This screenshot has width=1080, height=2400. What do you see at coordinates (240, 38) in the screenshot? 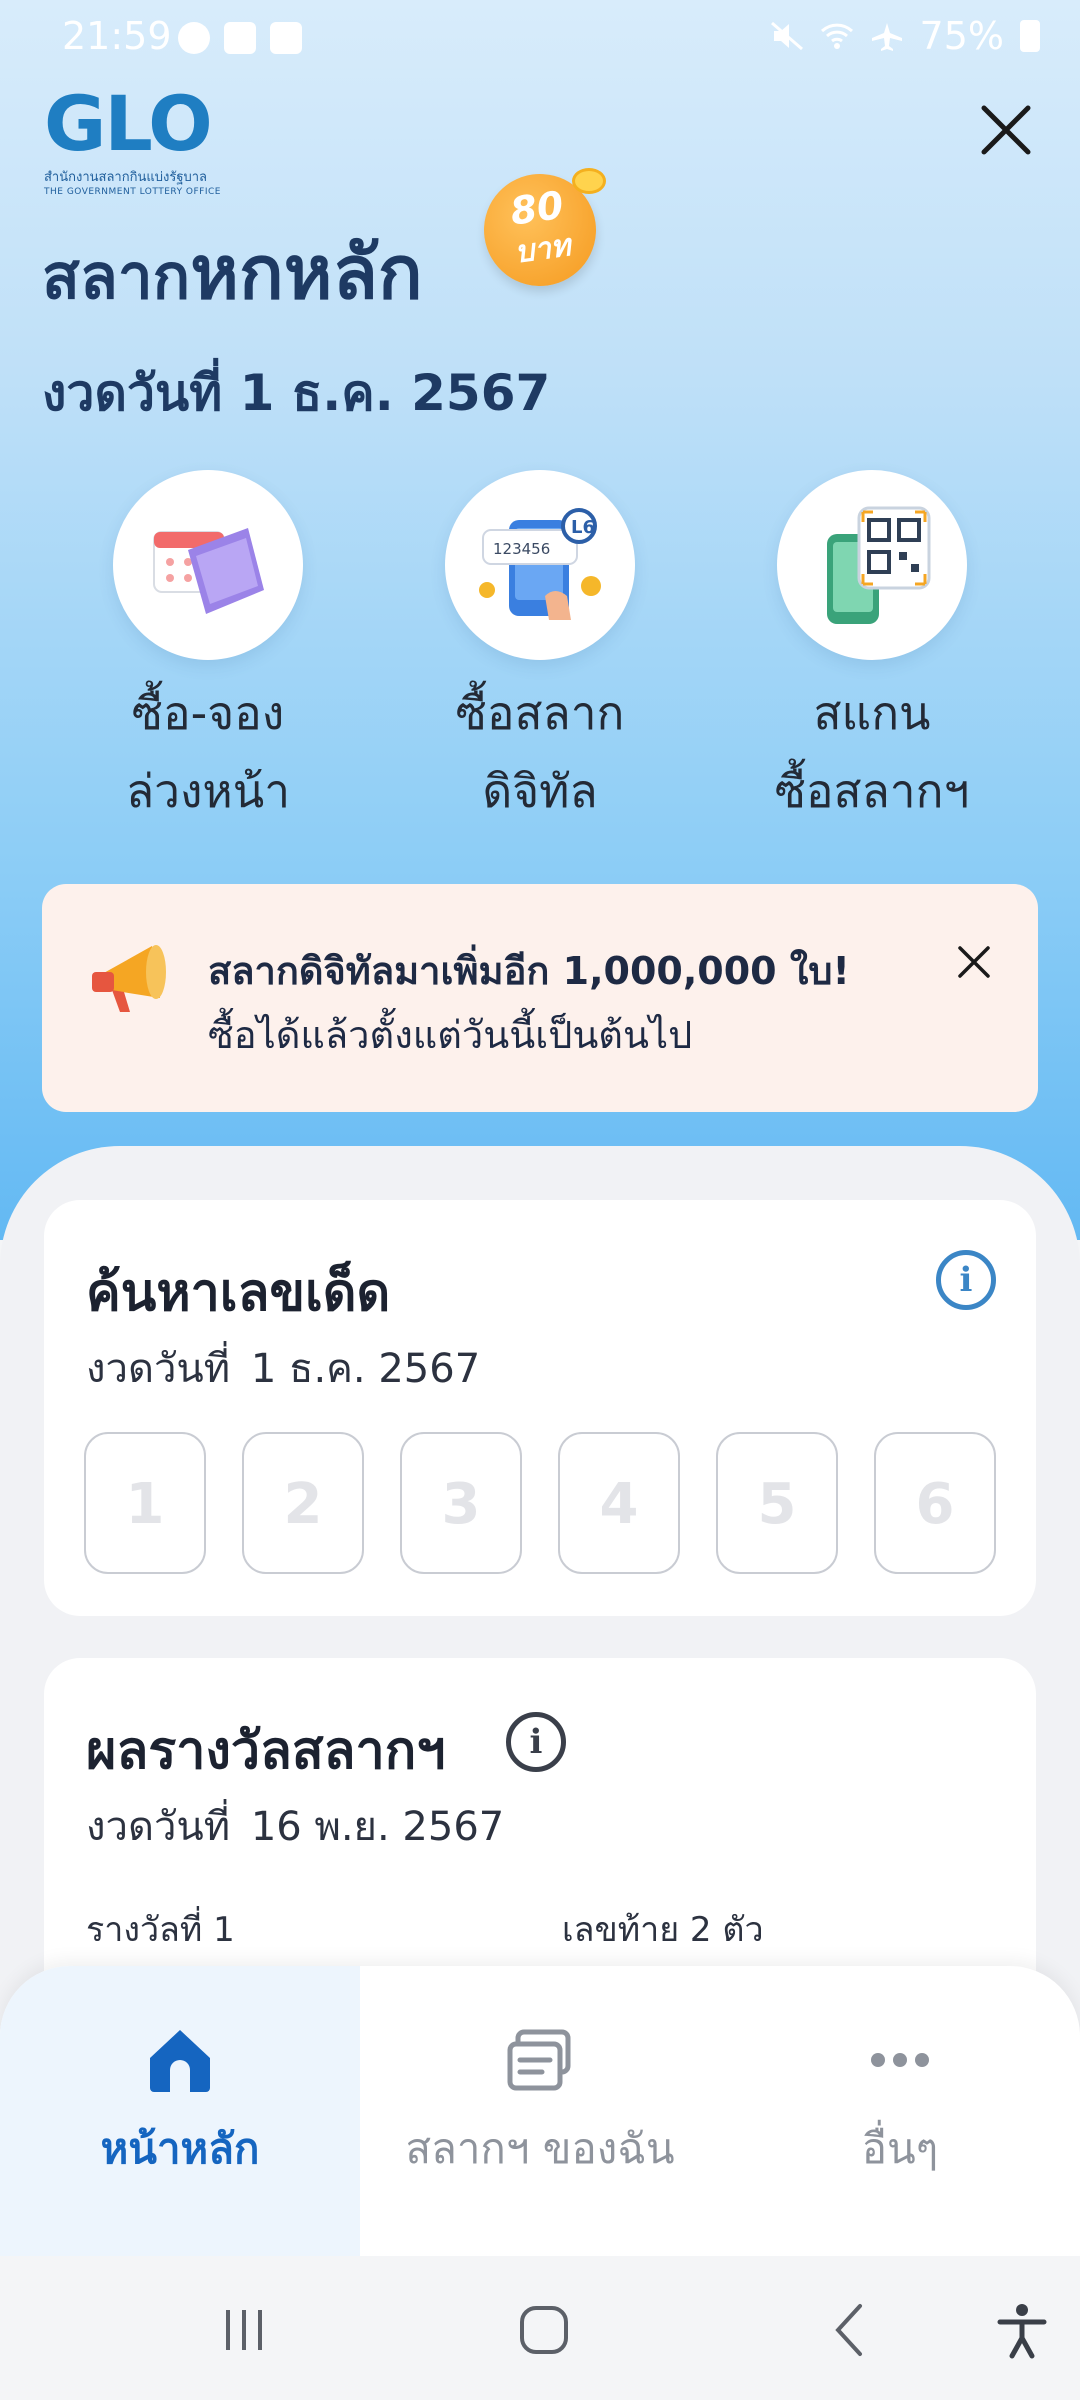
I see `gallery-icon` at bounding box center [240, 38].